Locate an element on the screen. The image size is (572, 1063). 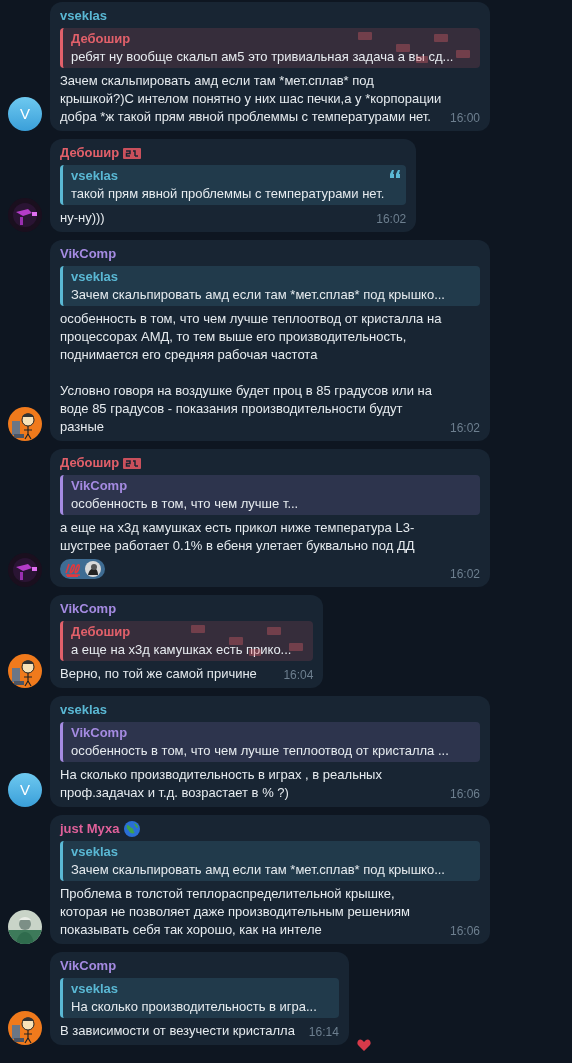
hundred-points-icon is located at coordinates (73, 569).